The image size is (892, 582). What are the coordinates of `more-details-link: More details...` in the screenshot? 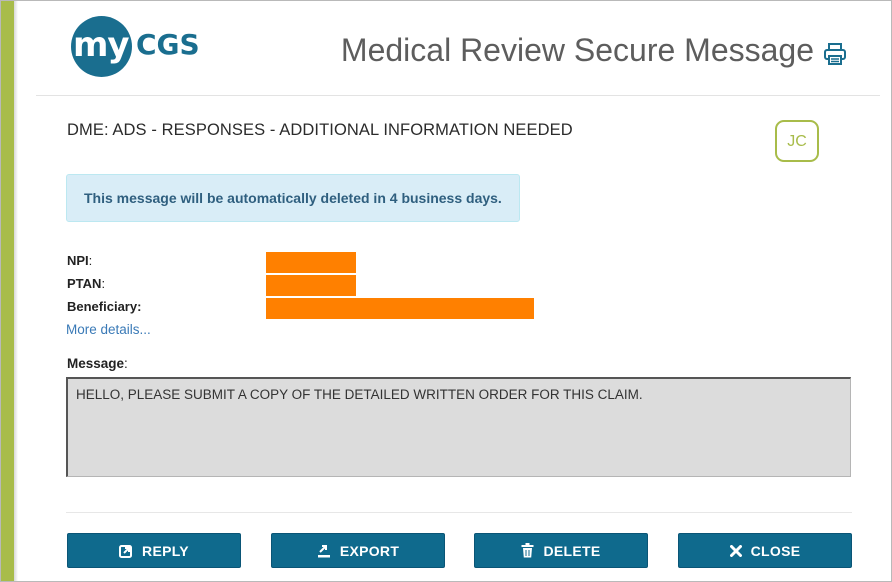 It's located at (108, 329).